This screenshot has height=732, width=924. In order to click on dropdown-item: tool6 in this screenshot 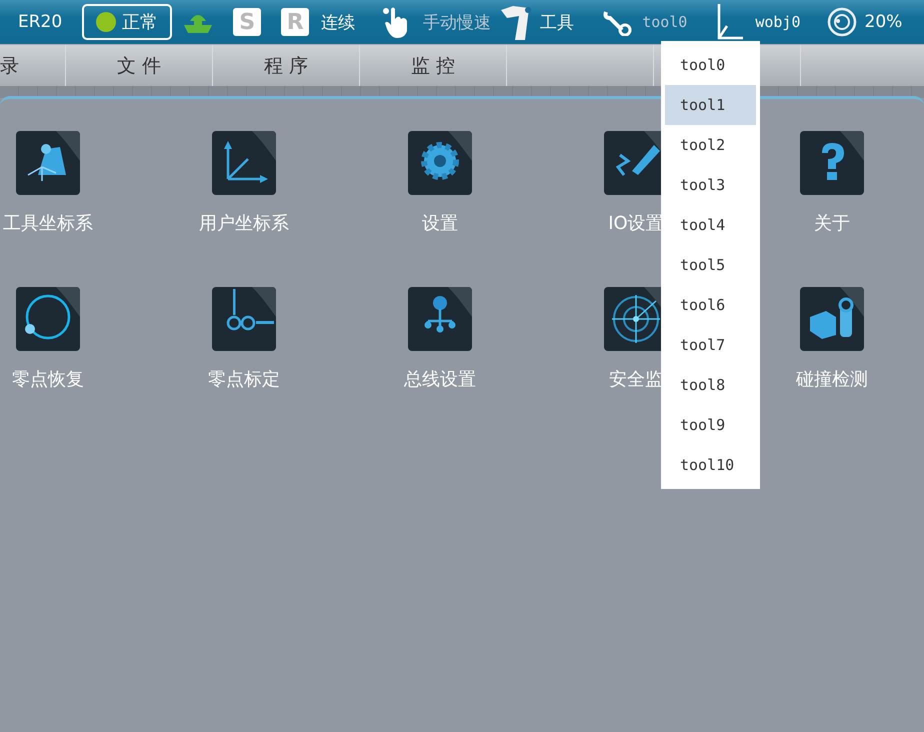, I will do `click(710, 305)`.